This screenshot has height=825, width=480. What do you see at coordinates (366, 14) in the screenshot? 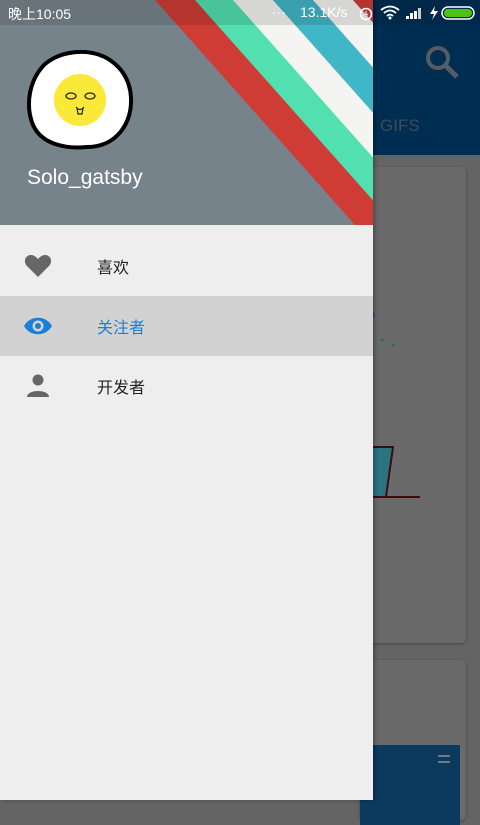
I see `alarm-icon` at bounding box center [366, 14].